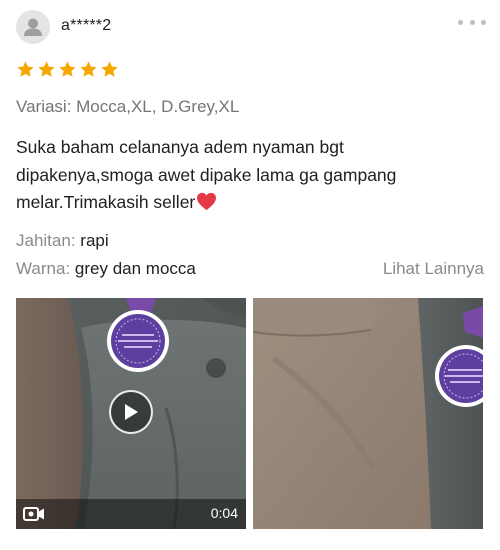  I want to click on rating-stars, so click(67, 69).